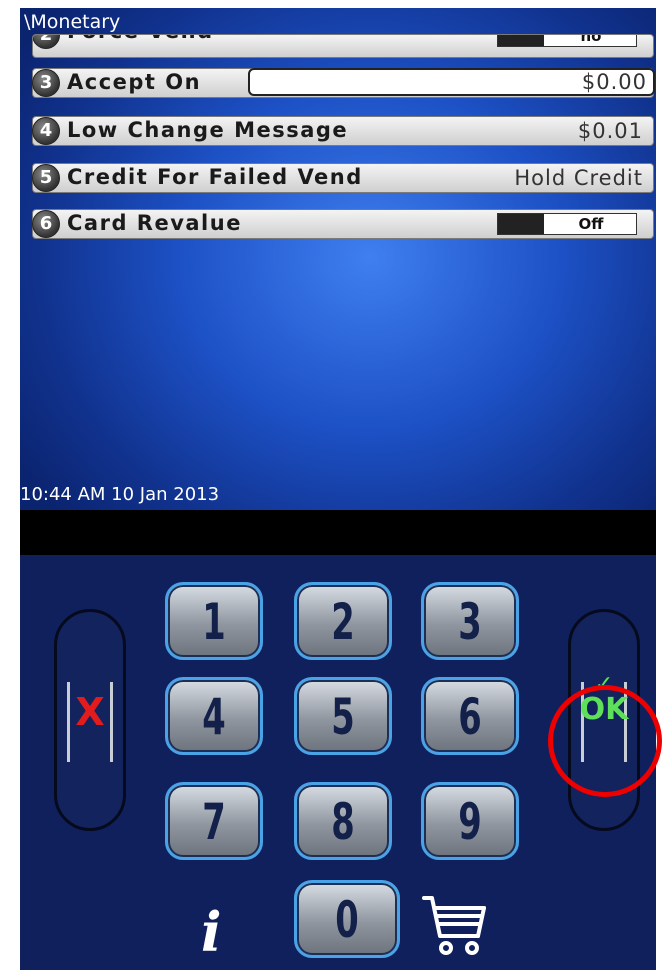 The height and width of the screenshot is (976, 667). Describe the element at coordinates (46, 131) in the screenshot. I see `row-number-badge: 4` at that location.